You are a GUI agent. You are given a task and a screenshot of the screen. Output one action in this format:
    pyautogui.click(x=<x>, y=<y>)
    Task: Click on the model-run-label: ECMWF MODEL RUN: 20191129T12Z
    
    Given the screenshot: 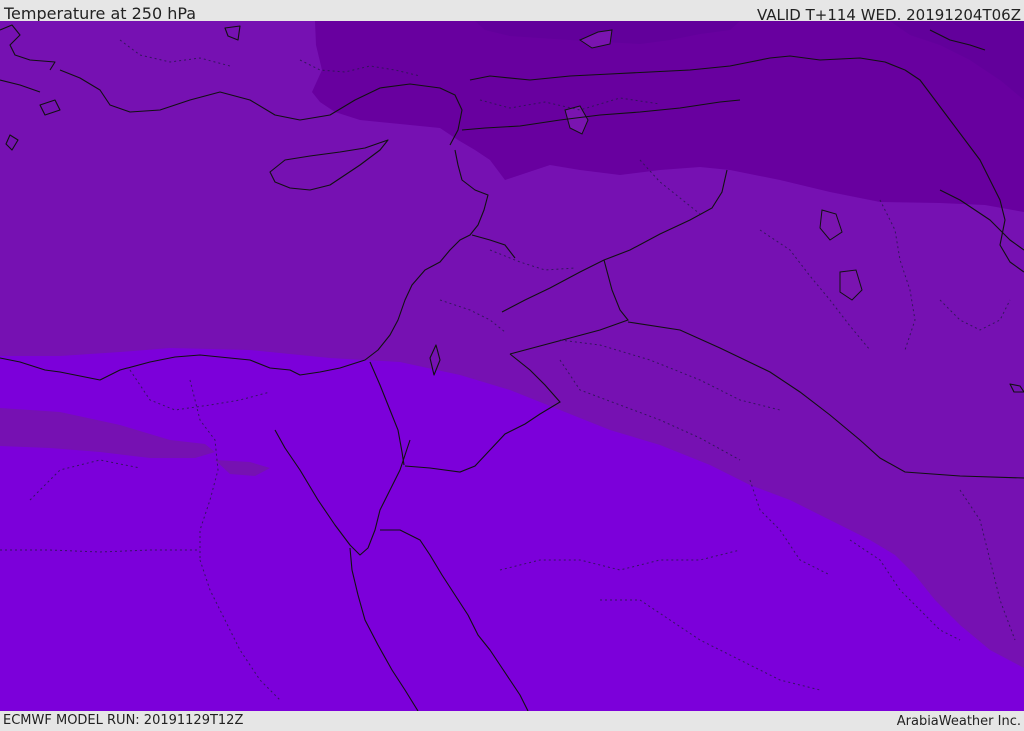 What is the action you would take?
    pyautogui.click(x=123, y=720)
    